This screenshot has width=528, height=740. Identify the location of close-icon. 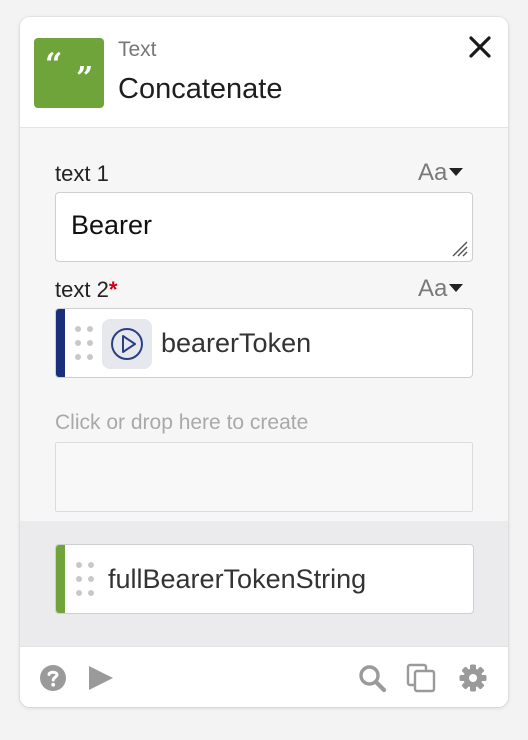
(480, 47).